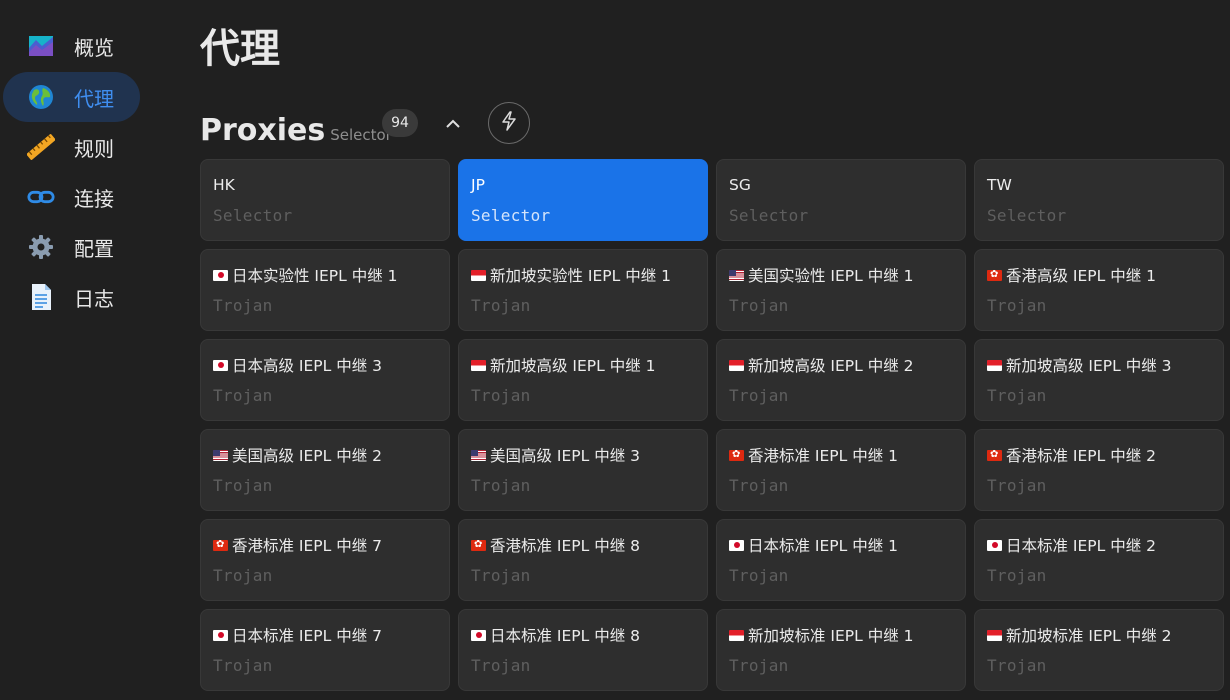  Describe the element at coordinates (94, 47) in the screenshot. I see `sidebar-item-label: 概览` at that location.